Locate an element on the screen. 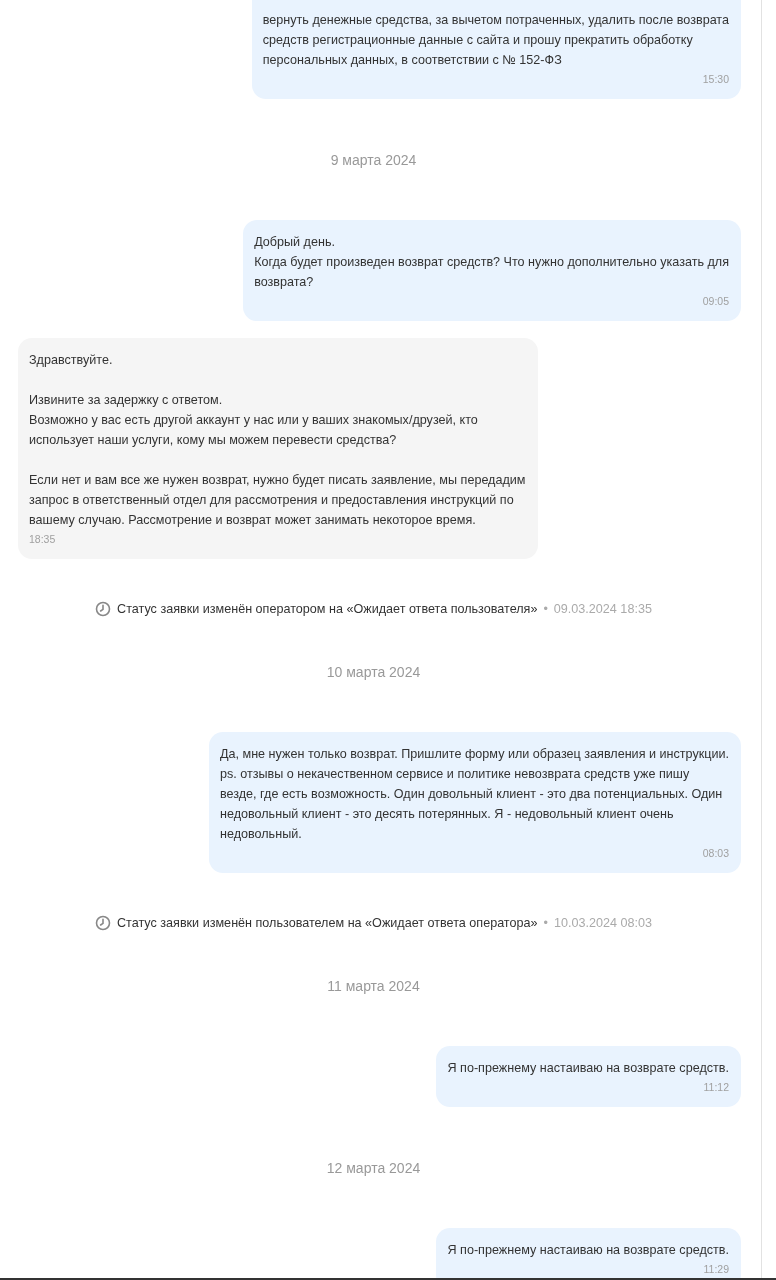  message-text: Да, мне нужен только возврат. Пришлите форму или образец заявления и инструкции. ps. отзывы о некачественном сервисе и политике невозврата средств уже пишу везде, где есть возможность. Один довольный клиент - это два потенциальных. Один недовольный клиент - это десять потерянных. Я - недовольный клиент очень недовольный. is located at coordinates (474, 794).